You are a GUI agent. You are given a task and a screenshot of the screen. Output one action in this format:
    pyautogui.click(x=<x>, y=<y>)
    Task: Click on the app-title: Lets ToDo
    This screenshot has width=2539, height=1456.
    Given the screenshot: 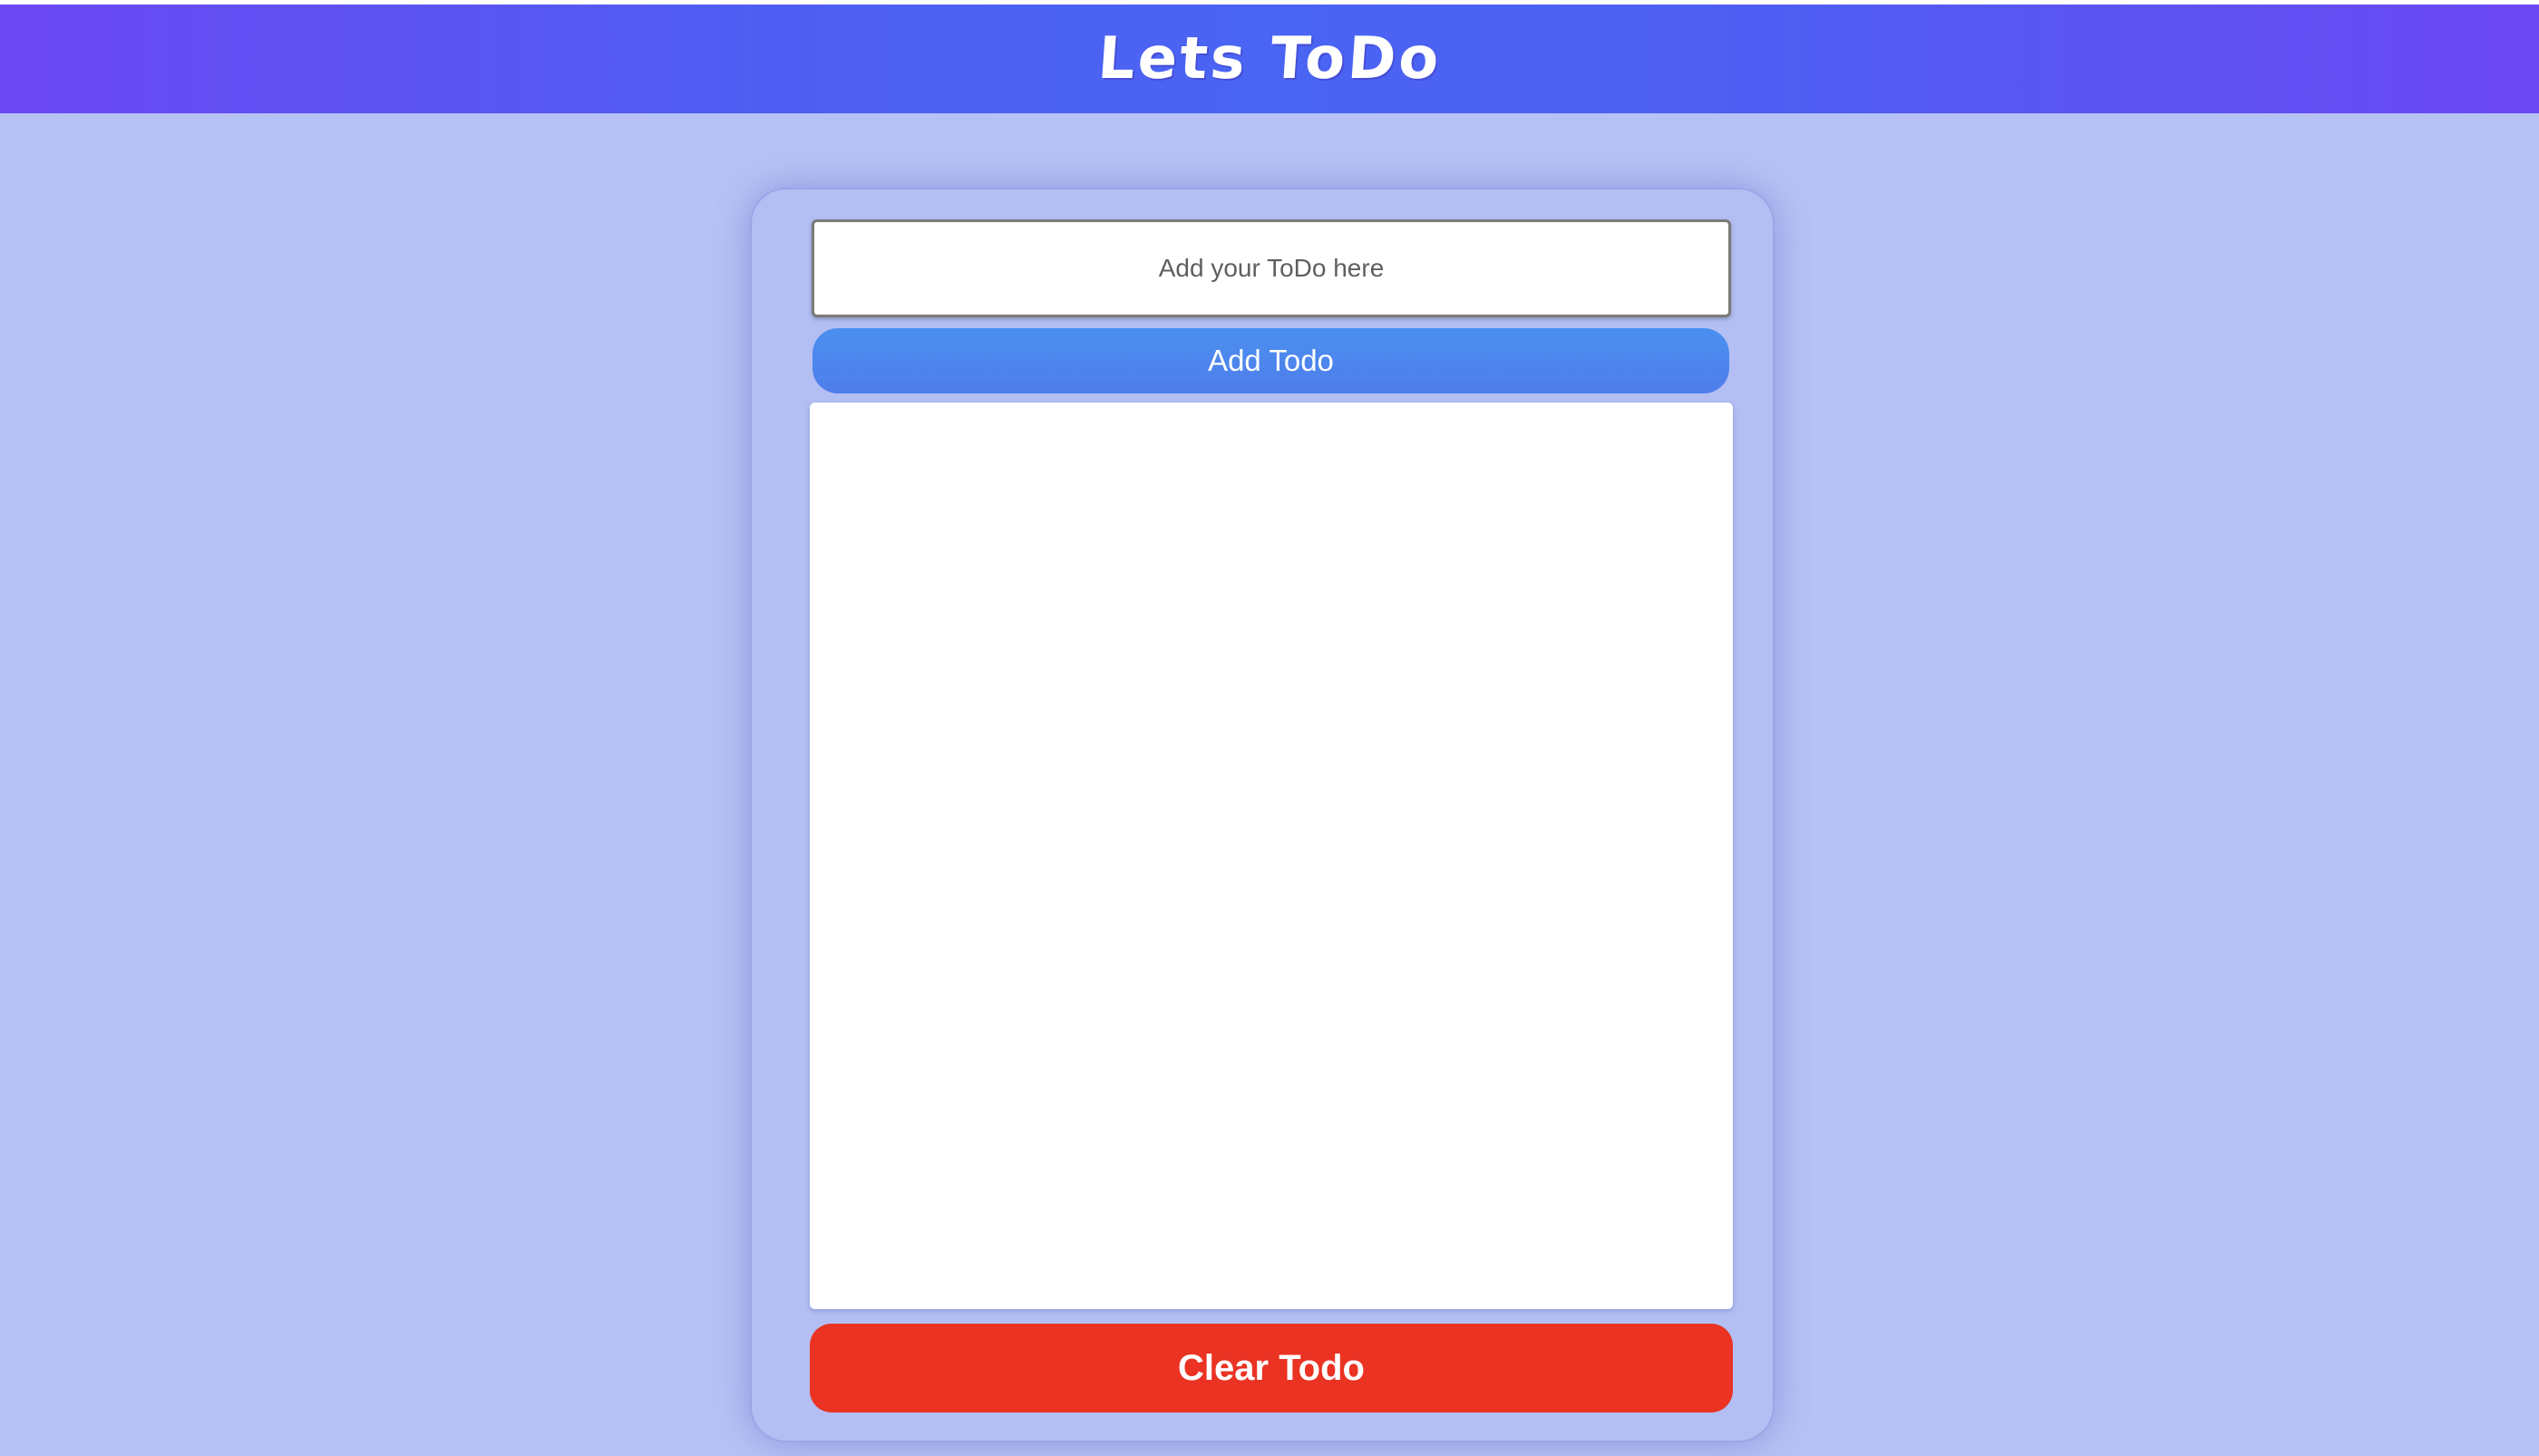 What is the action you would take?
    pyautogui.click(x=1269, y=59)
    